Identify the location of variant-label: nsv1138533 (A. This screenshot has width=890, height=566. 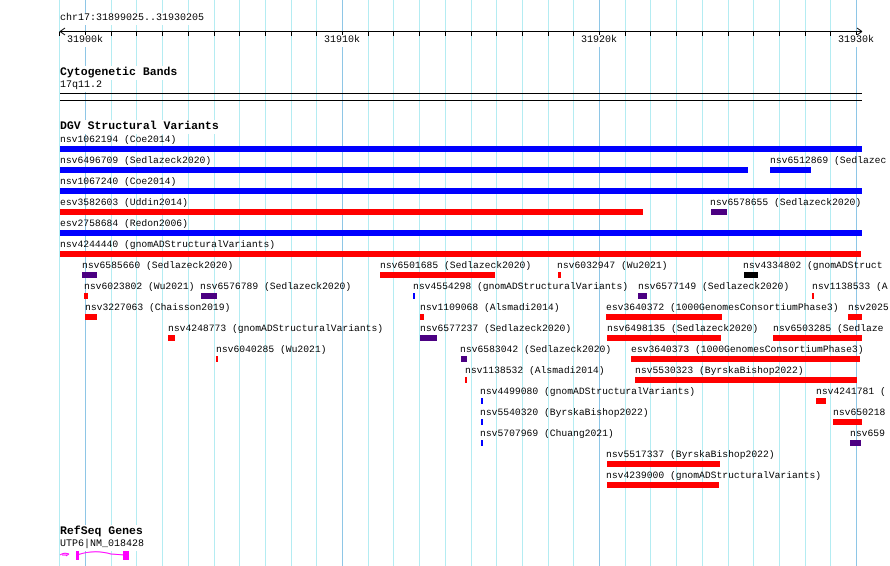
(850, 287).